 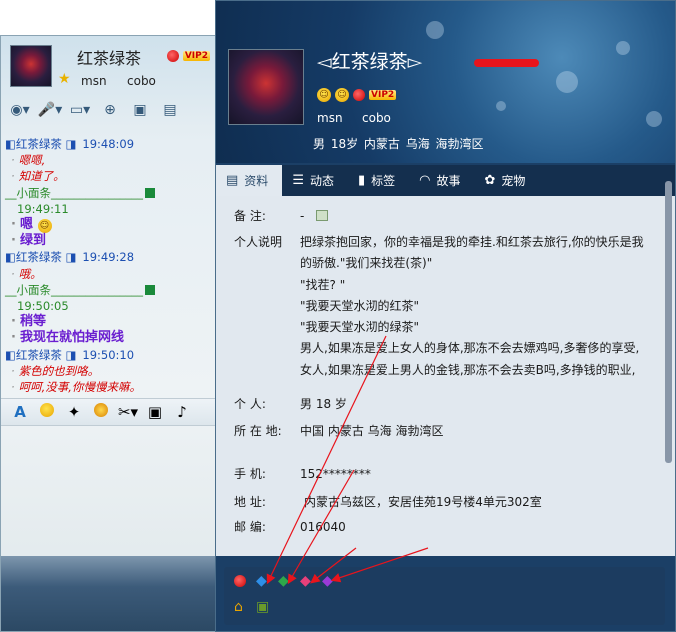 What do you see at coordinates (370, 62) in the screenshot?
I see `profile-name: ◅红茶绿茶▻` at bounding box center [370, 62].